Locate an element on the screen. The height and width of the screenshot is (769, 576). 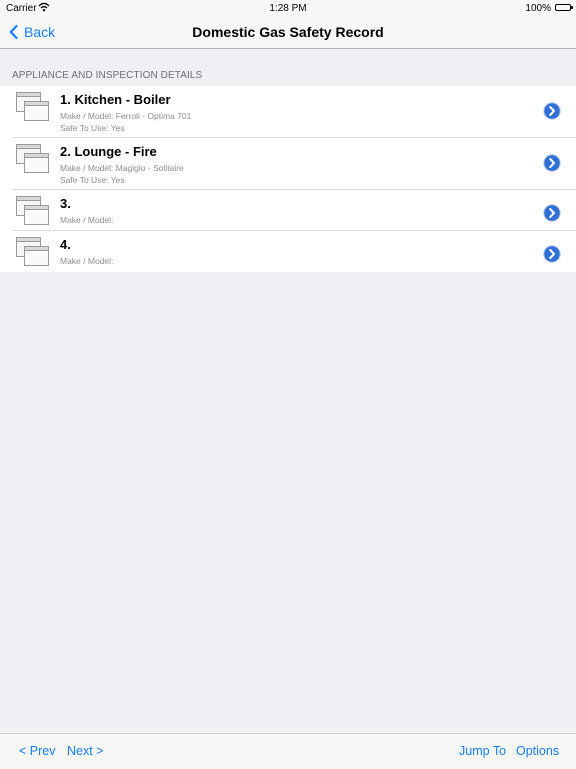
appliance-title: 3. is located at coordinates (65, 203).